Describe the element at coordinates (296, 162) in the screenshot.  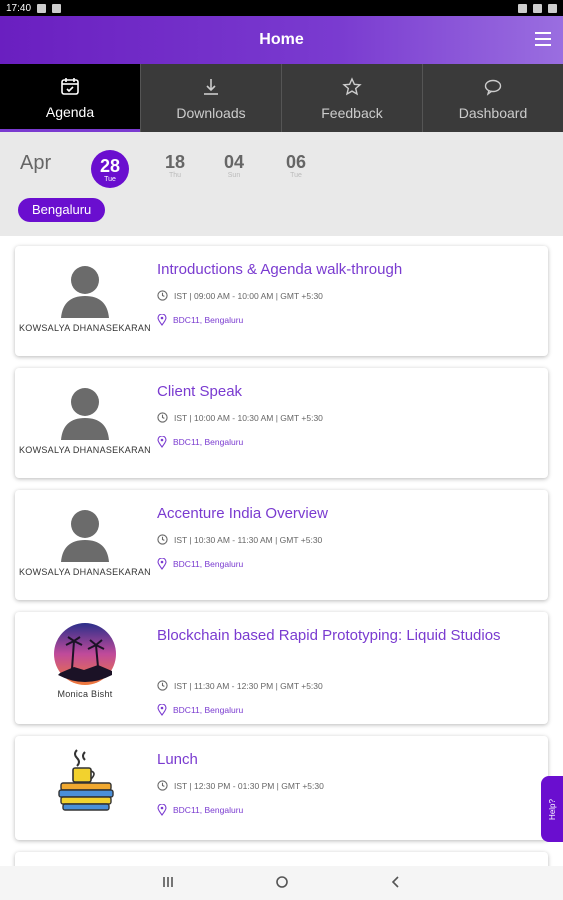
I see `date-number: 06` at that location.